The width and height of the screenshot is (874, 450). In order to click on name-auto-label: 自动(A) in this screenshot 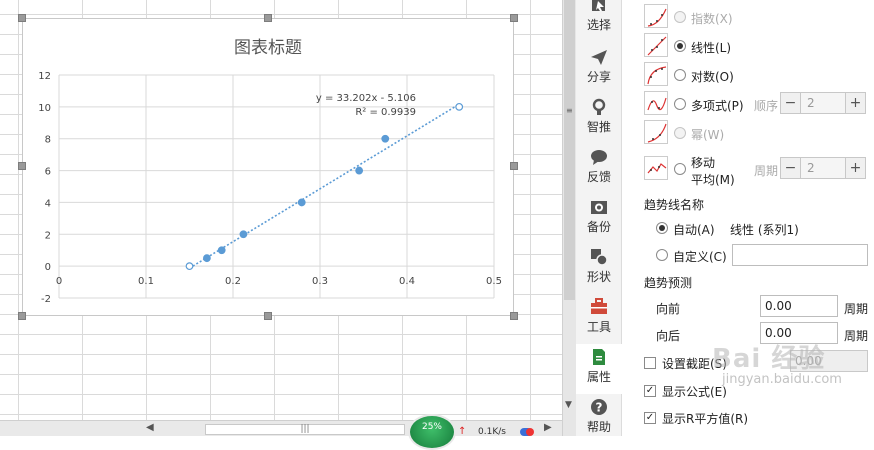, I will do `click(694, 230)`.